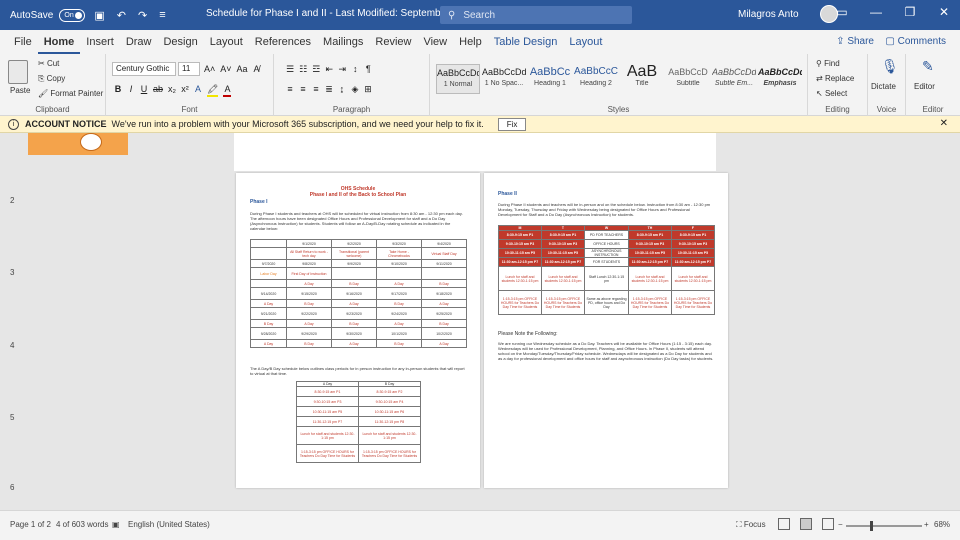  Describe the element at coordinates (169, 524) in the screenshot. I see `language: English (United States)` at that location.